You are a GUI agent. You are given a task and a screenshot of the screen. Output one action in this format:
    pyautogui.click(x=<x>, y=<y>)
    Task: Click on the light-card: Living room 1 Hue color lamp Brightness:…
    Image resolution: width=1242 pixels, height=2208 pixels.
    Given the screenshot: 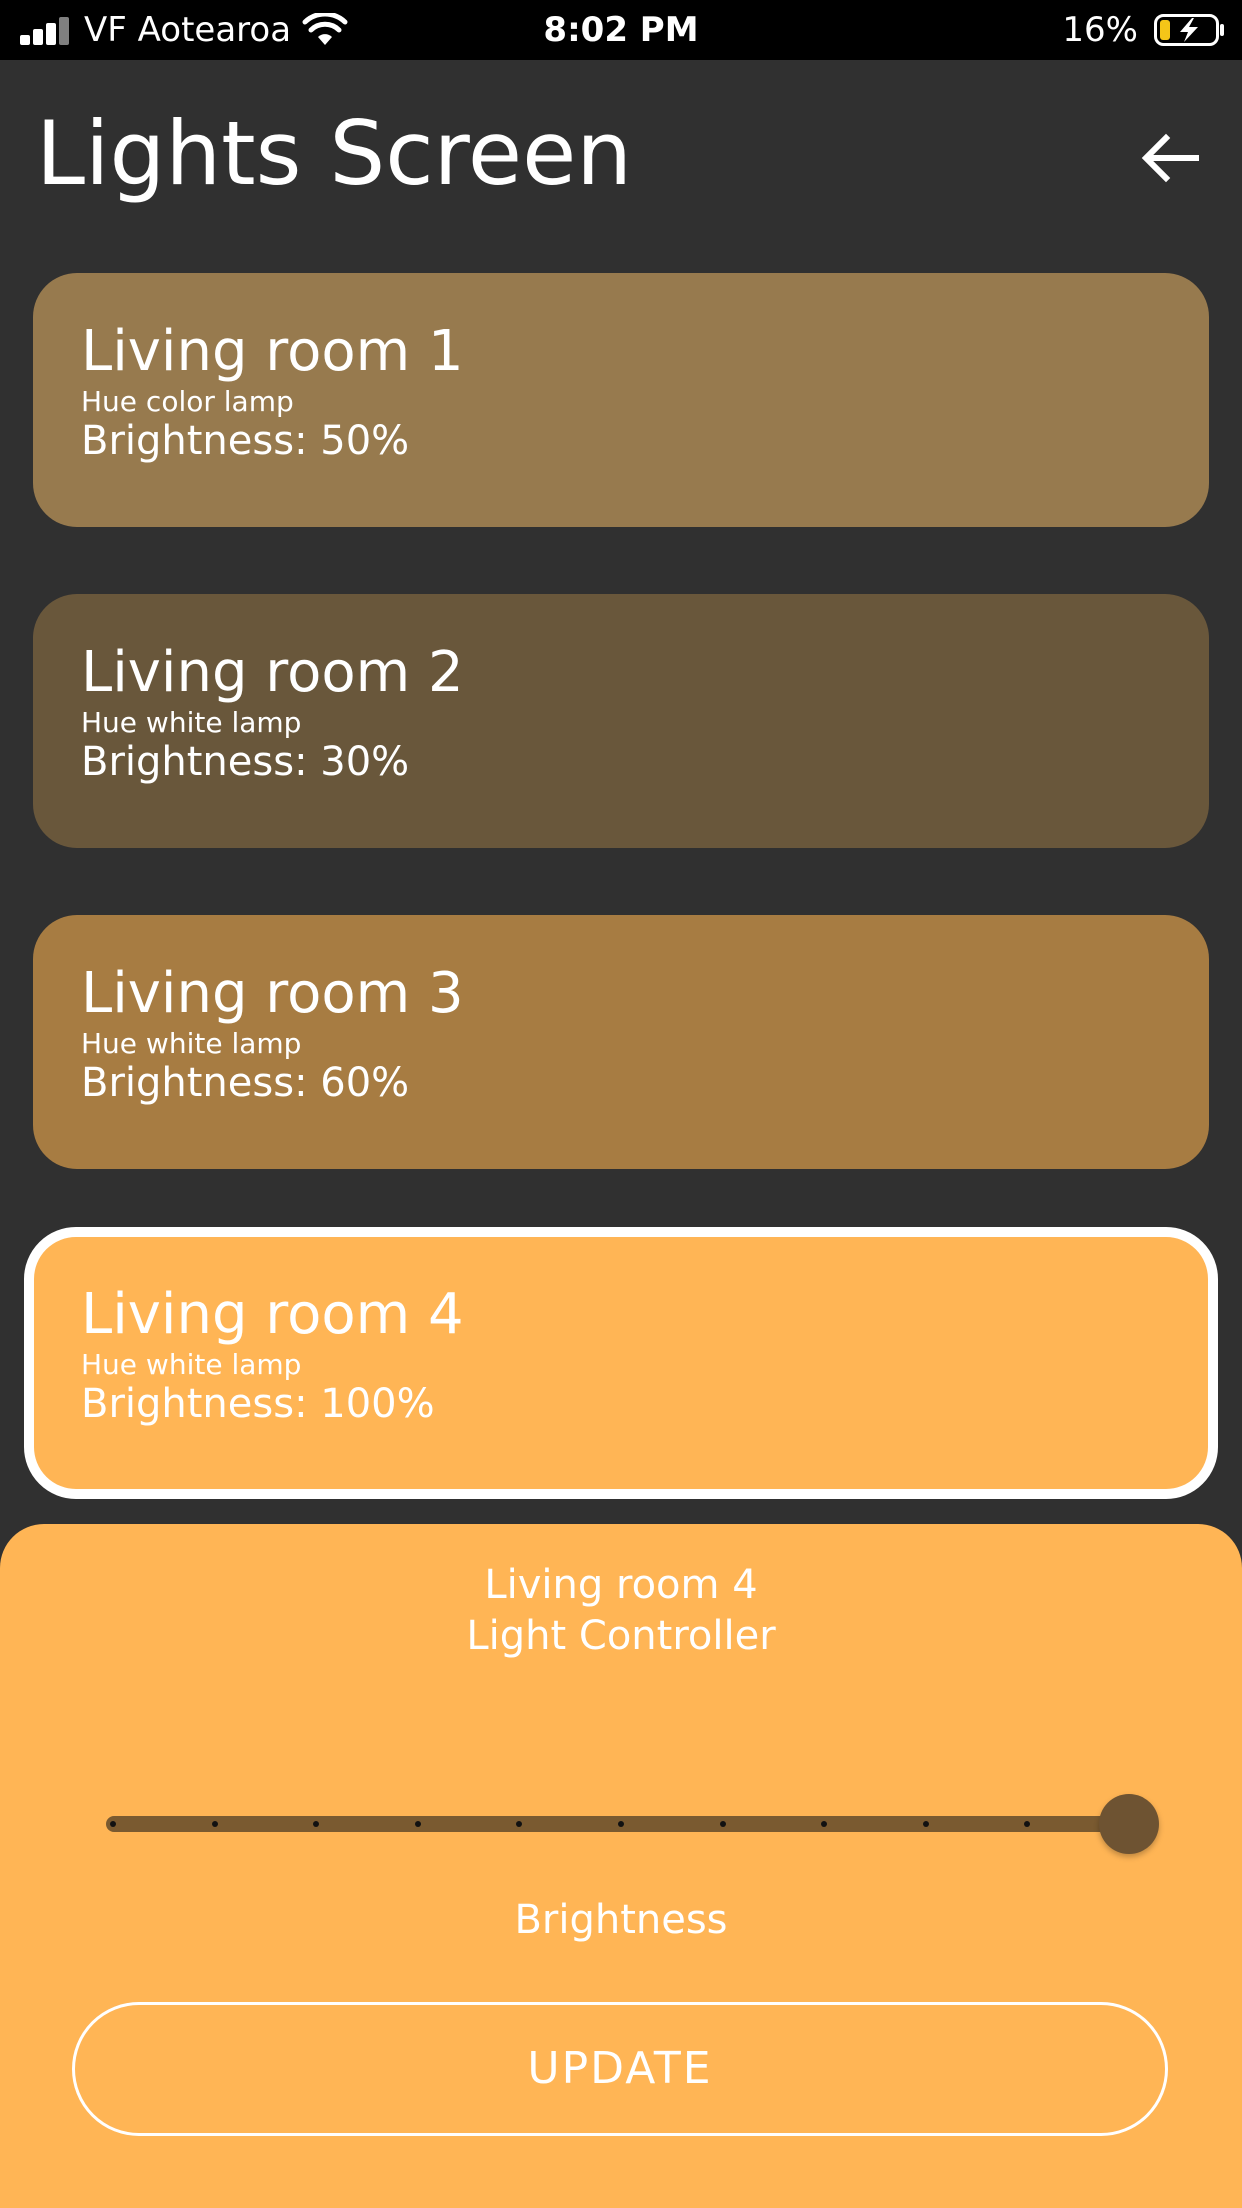 What is the action you would take?
    pyautogui.click(x=621, y=400)
    